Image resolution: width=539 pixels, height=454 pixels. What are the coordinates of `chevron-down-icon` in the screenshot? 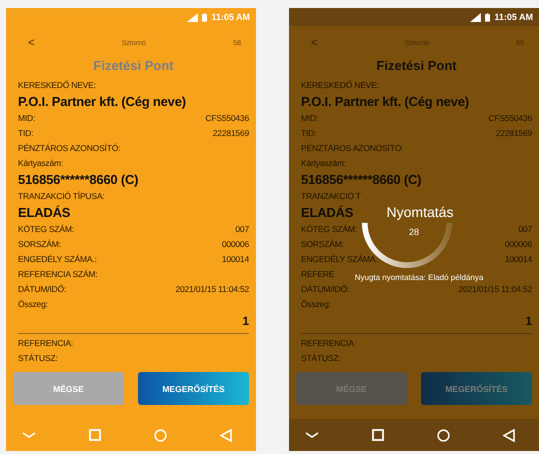 It's located at (312, 435).